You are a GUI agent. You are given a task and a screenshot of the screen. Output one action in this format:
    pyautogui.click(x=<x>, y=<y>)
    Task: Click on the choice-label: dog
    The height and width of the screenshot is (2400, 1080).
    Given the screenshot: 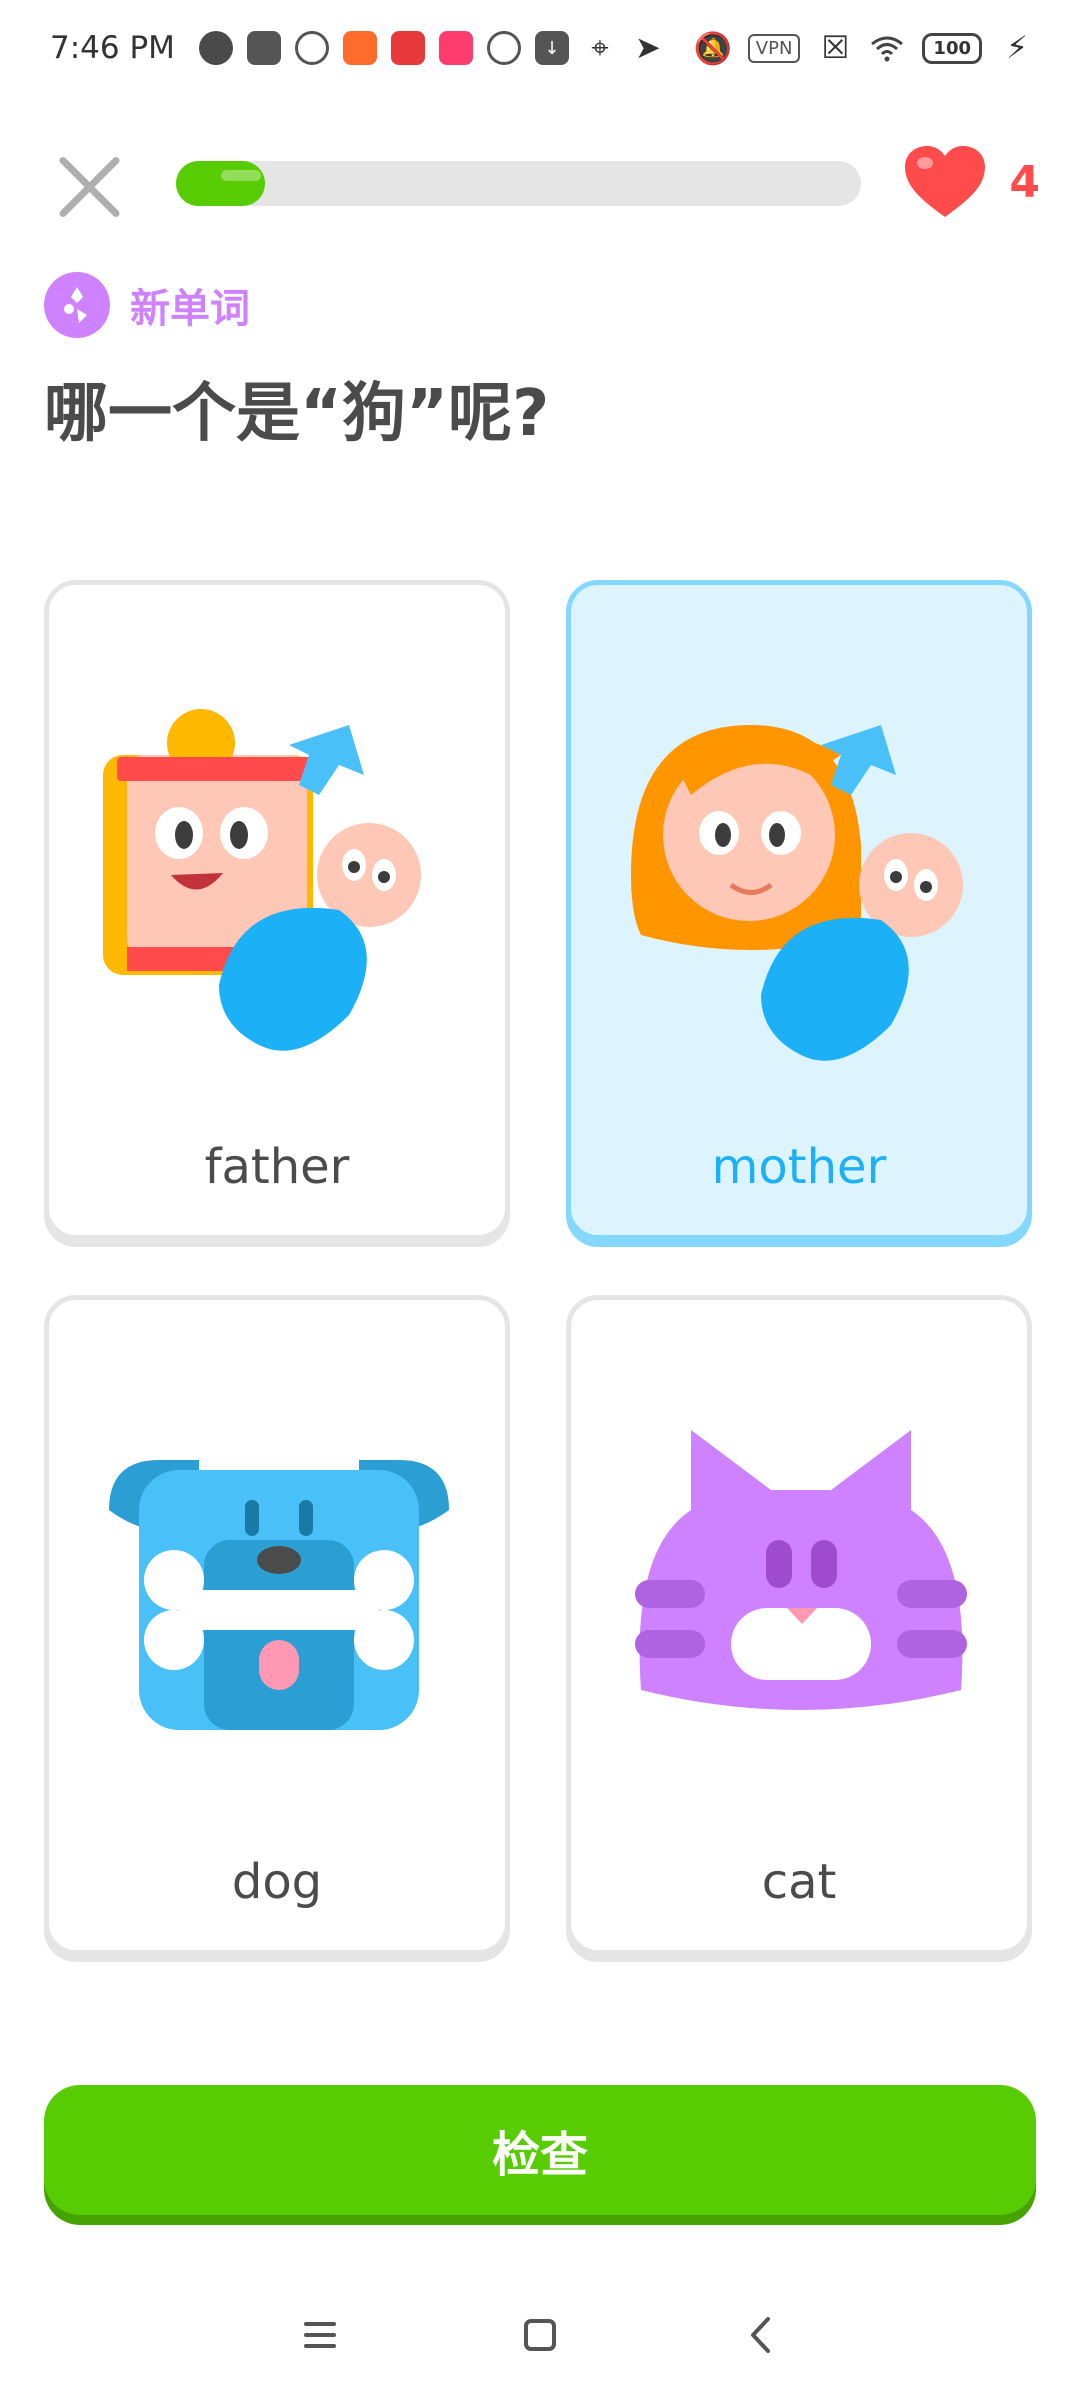 What is the action you would take?
    pyautogui.click(x=277, y=1882)
    